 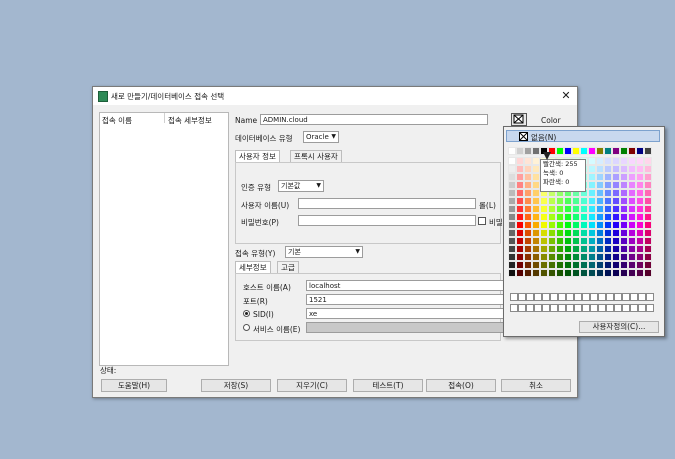 What do you see at coordinates (321, 137) in the screenshot?
I see `db-type-select: Oracle ▼` at bounding box center [321, 137].